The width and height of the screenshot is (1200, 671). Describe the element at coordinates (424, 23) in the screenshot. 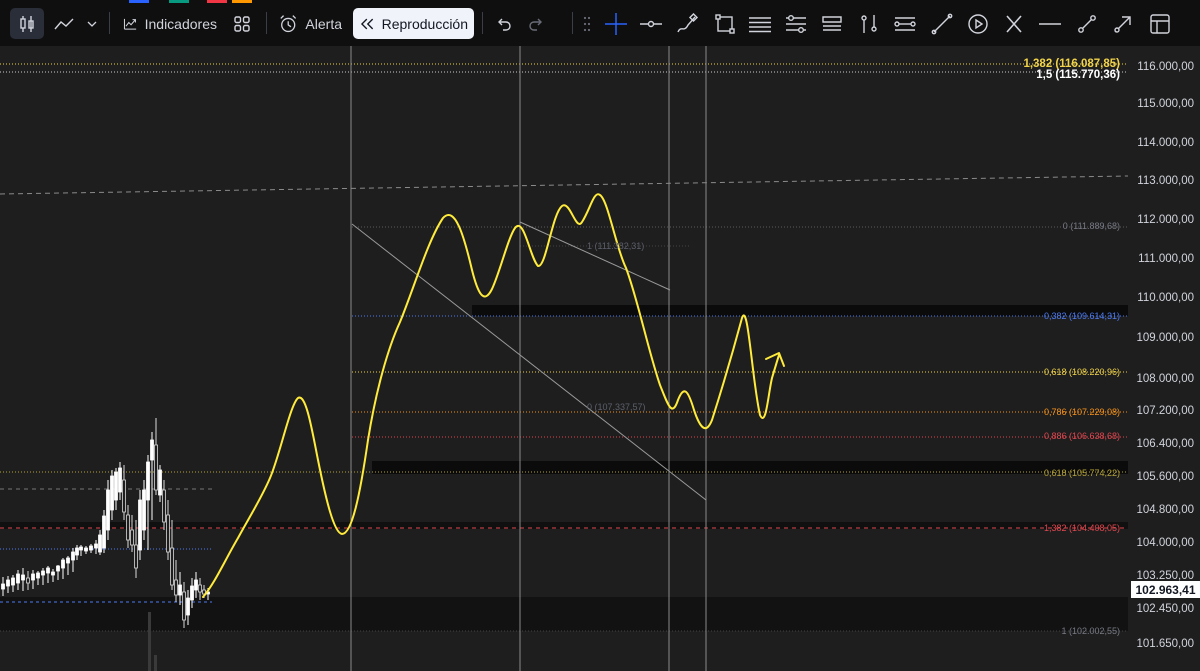

I see `replay-label: Reproducción` at that location.